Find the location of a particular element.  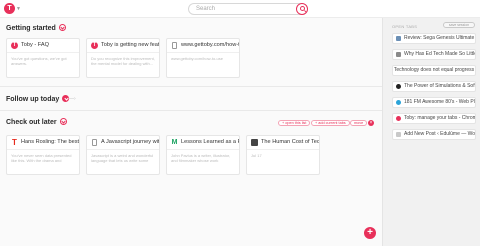

section-title: Getting started is located at coordinates (31, 28).